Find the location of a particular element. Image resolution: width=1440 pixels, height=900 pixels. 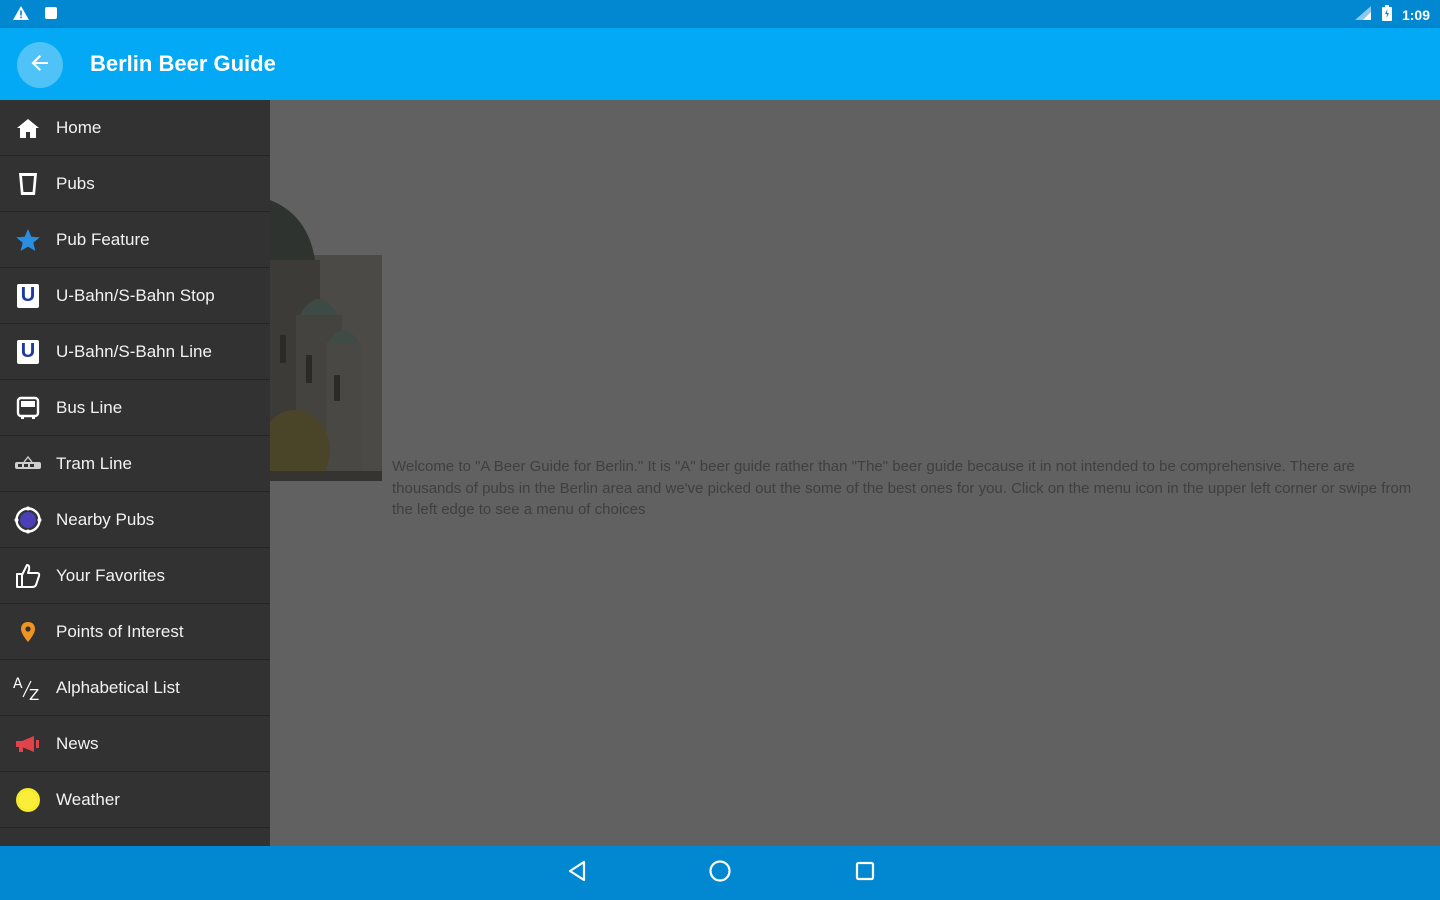

drawer-item-label: Tram Line is located at coordinates (94, 463).